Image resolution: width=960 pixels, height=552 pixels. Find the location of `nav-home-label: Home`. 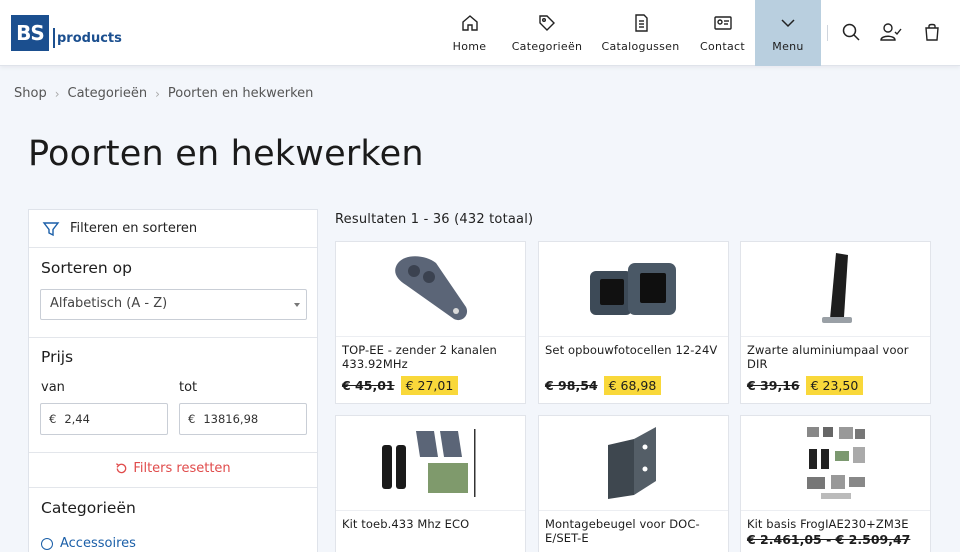

nav-home-label: Home is located at coordinates (469, 46).